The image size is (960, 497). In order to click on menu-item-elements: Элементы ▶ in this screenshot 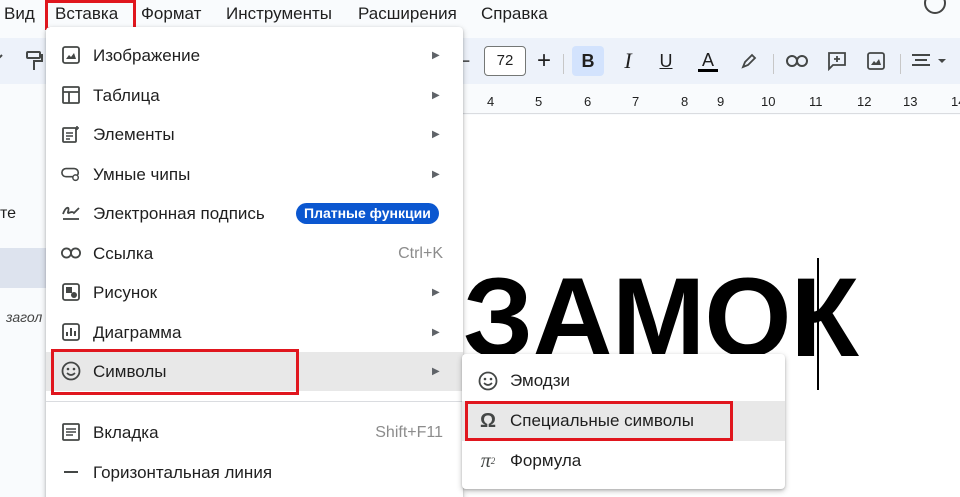, I will do `click(254, 134)`.